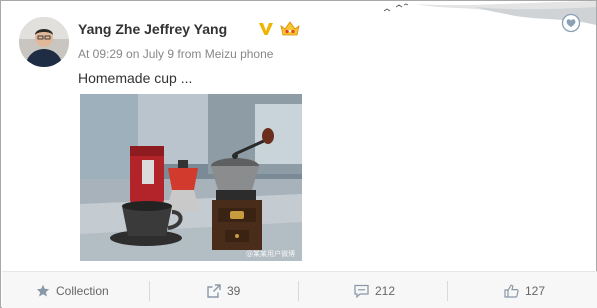 The width and height of the screenshot is (597, 308). What do you see at coordinates (82, 290) in the screenshot?
I see `collection-label: Collection` at bounding box center [82, 290].